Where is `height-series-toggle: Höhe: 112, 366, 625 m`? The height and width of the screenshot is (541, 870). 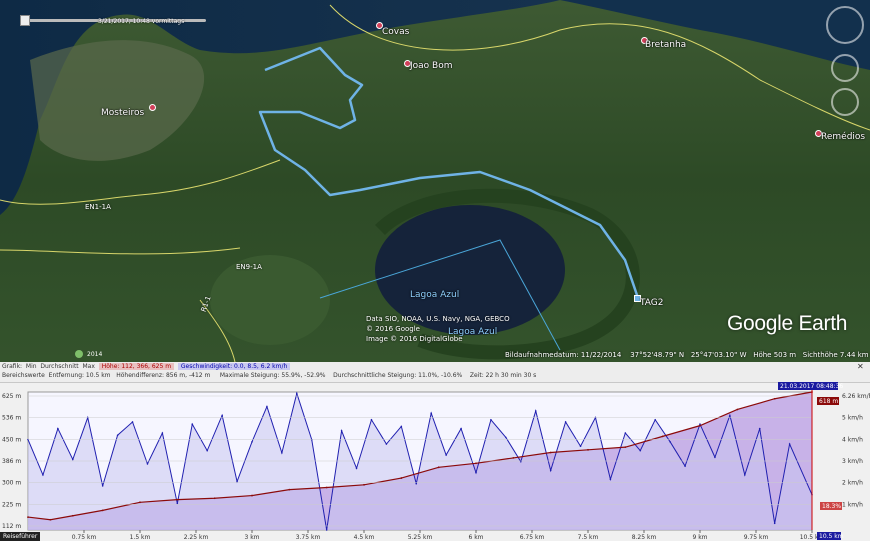
height-series-toggle: Höhe: 112, 366, 625 m is located at coordinates (136, 366).